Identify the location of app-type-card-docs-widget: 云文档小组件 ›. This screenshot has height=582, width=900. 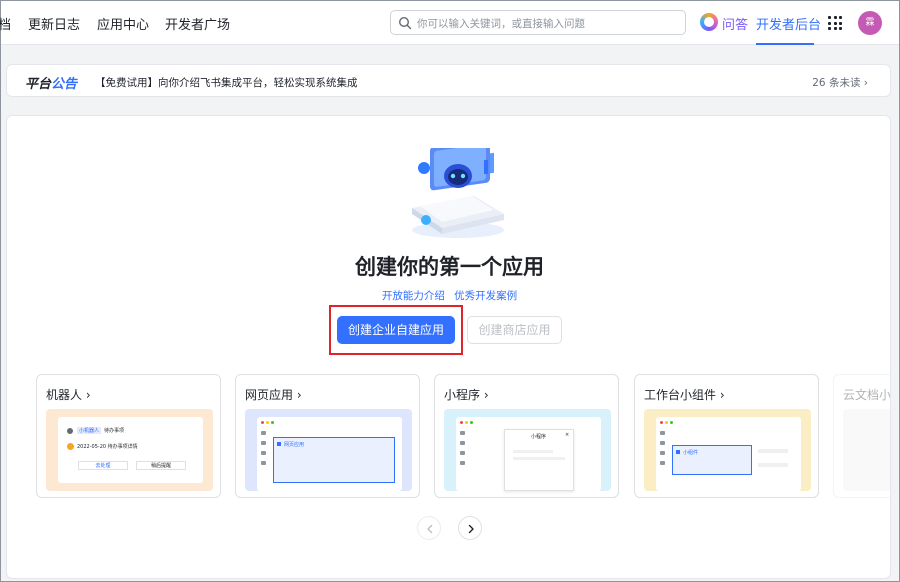
(862, 436).